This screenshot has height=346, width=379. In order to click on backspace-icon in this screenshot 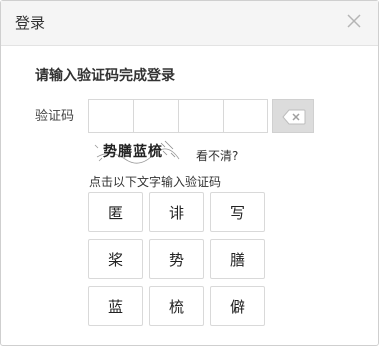, I will do `click(294, 117)`.